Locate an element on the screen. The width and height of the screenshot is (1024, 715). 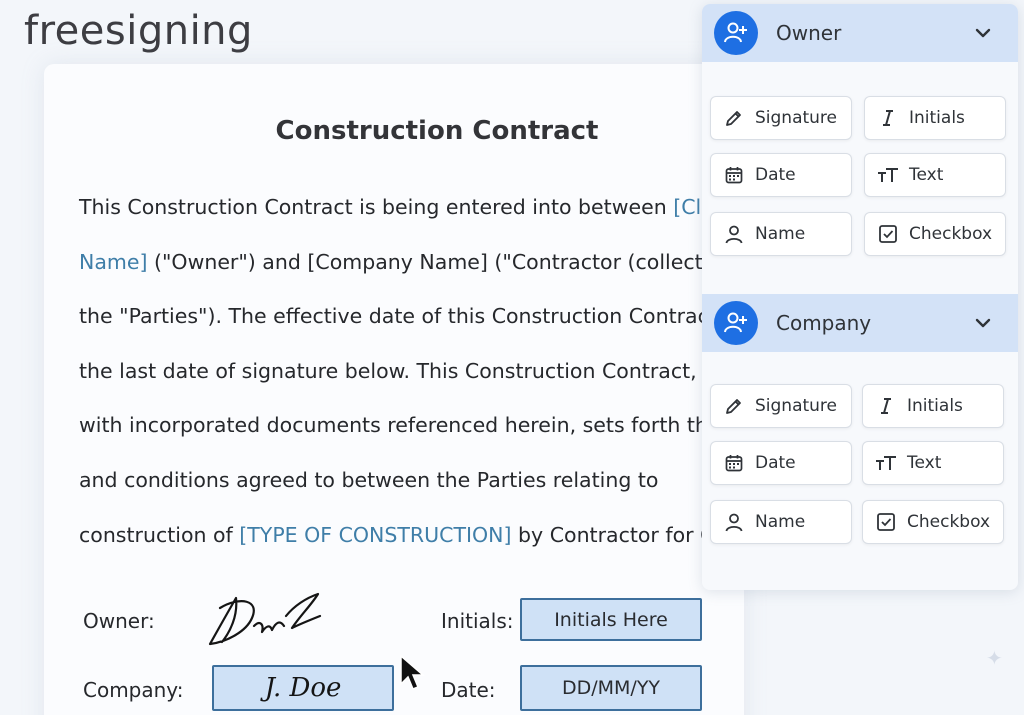
field-tool-initials-owner: Initials is located at coordinates (935, 118).